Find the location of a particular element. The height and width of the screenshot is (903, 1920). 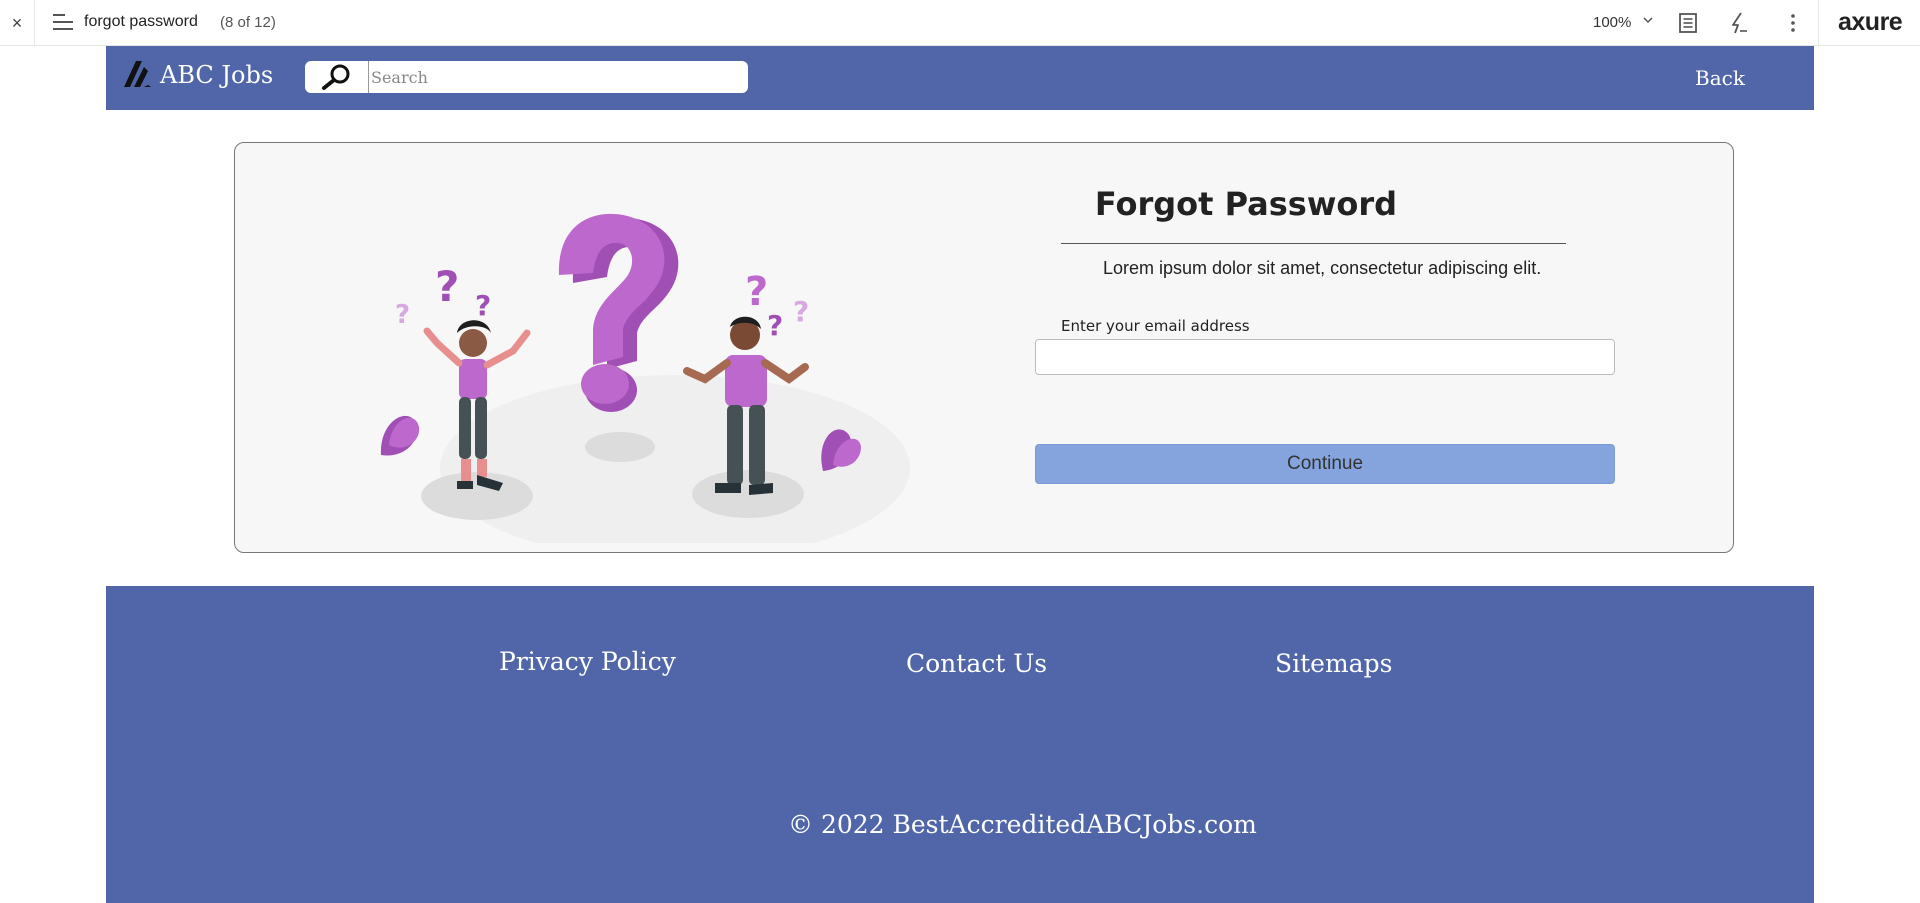

more-icon is located at coordinates (1793, 23).